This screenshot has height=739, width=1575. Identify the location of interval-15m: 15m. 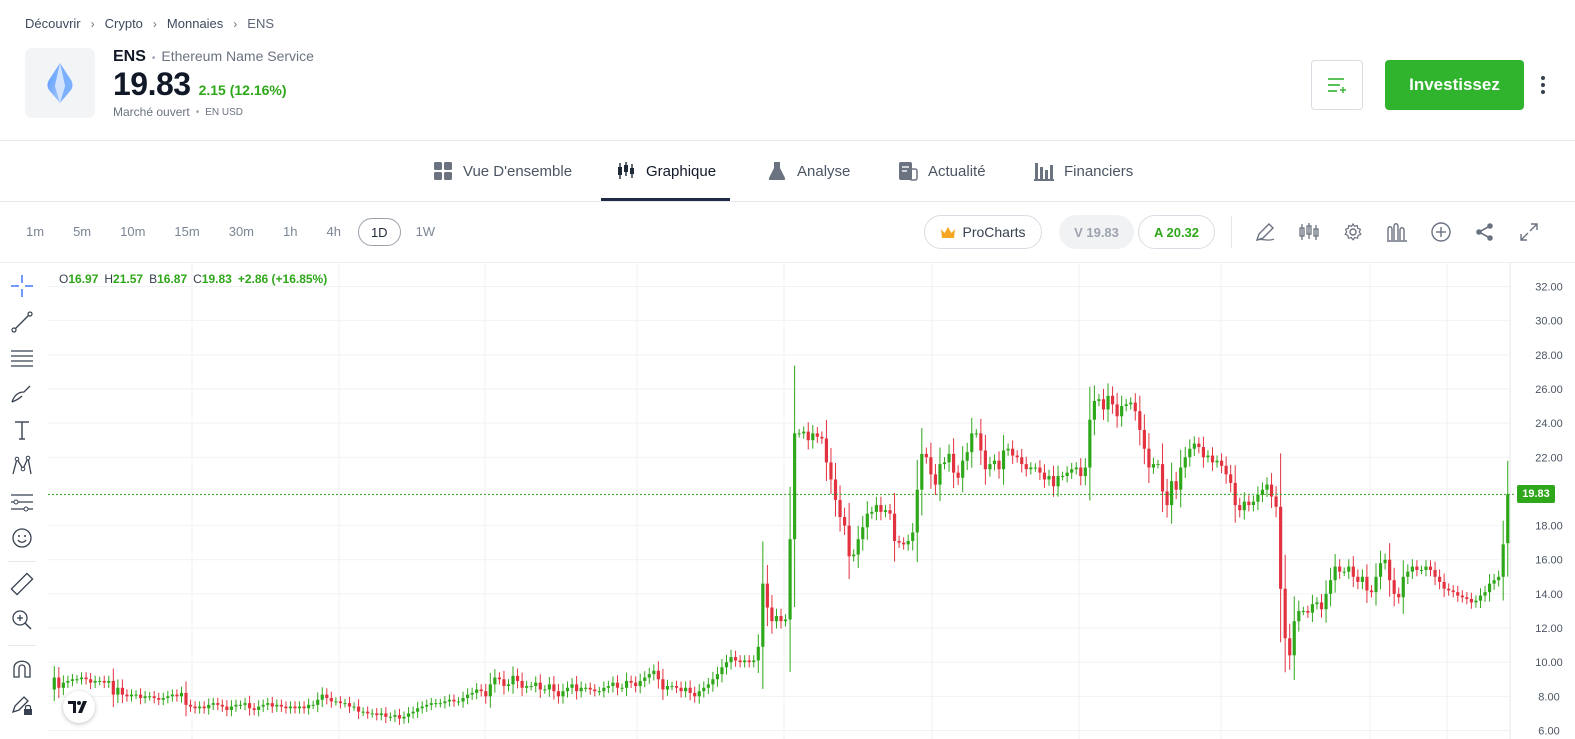
(186, 232).